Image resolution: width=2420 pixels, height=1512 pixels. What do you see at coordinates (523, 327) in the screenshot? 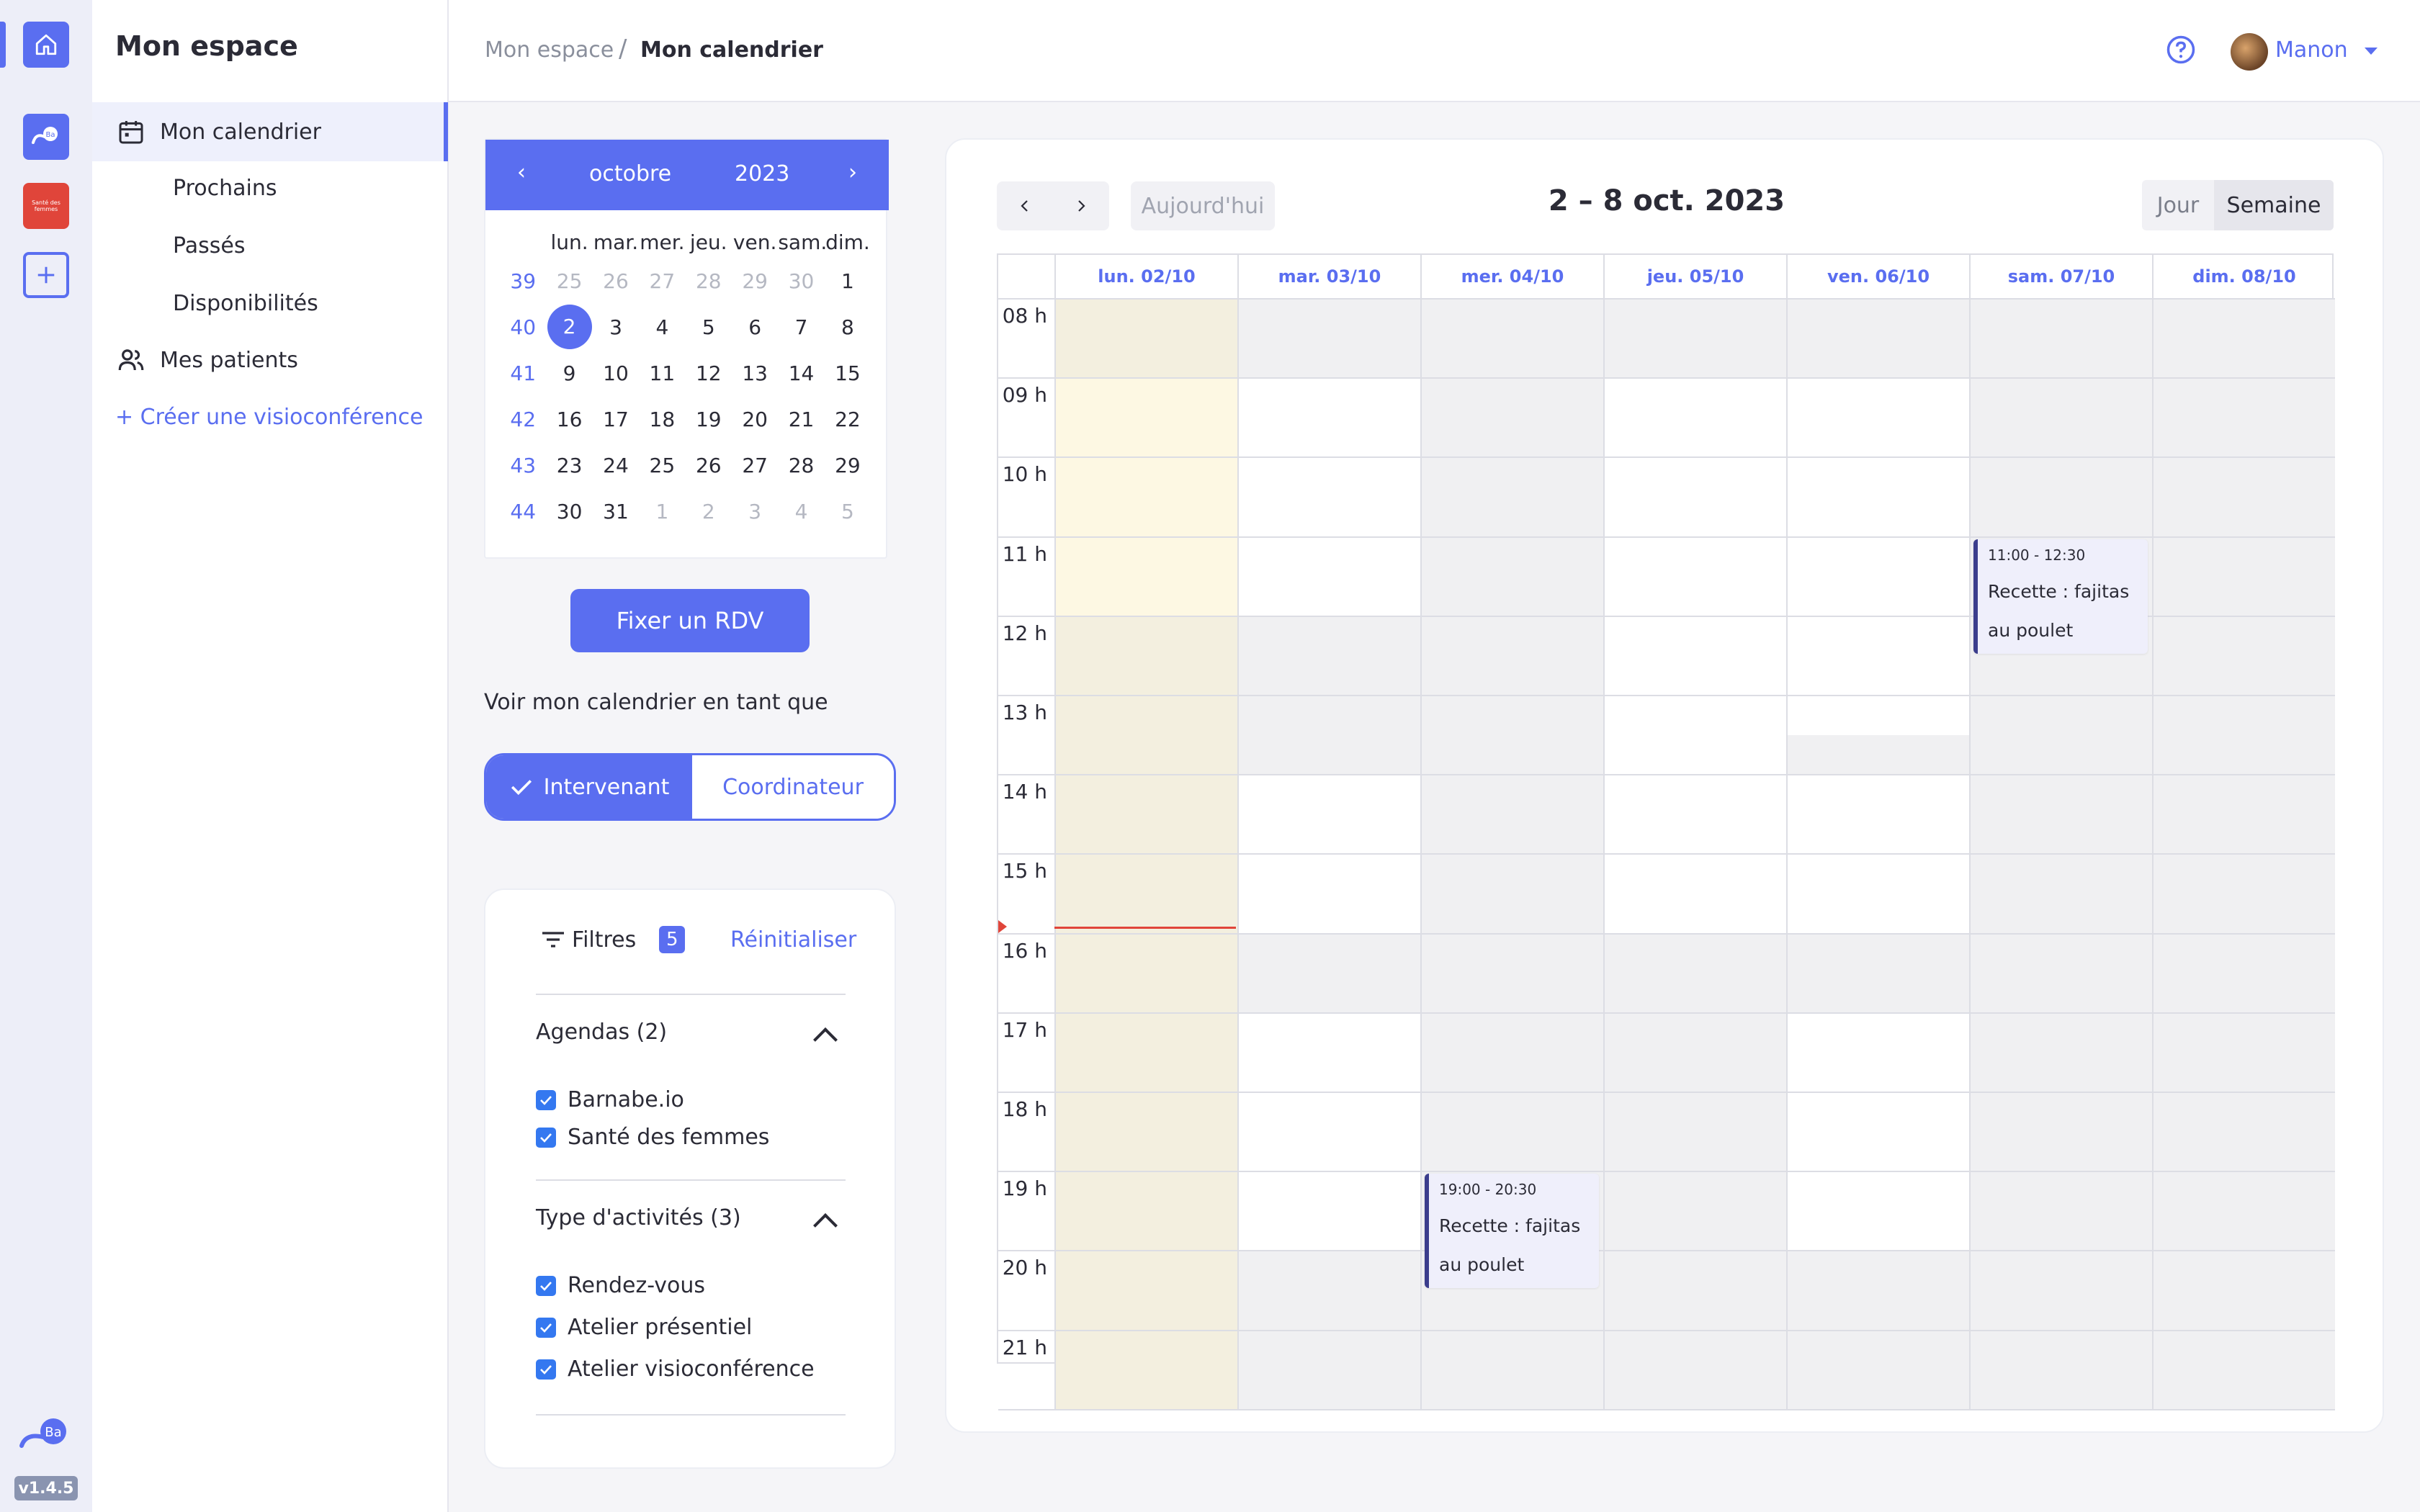
I see `week-number: 40` at bounding box center [523, 327].